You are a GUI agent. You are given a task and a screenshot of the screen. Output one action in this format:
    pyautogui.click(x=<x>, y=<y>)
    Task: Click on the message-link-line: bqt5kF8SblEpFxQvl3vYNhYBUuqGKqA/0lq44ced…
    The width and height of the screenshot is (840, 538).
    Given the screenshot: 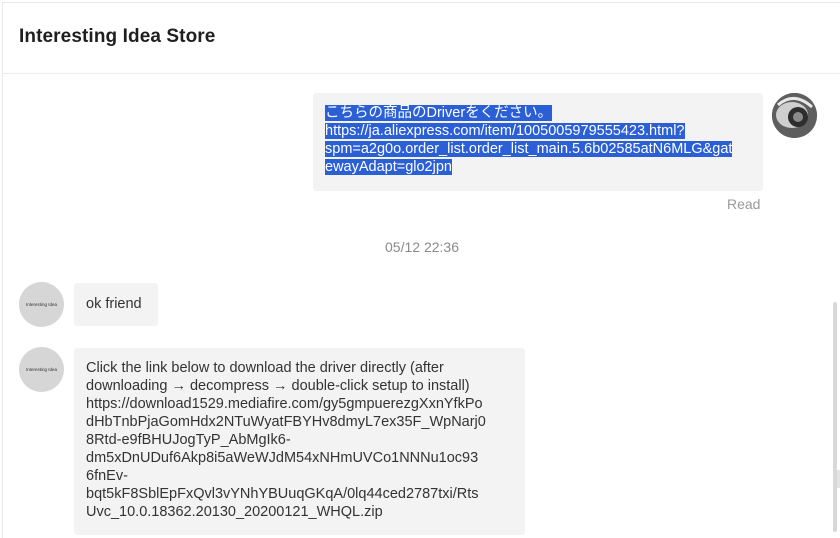 What is the action you would take?
    pyautogui.click(x=299, y=494)
    